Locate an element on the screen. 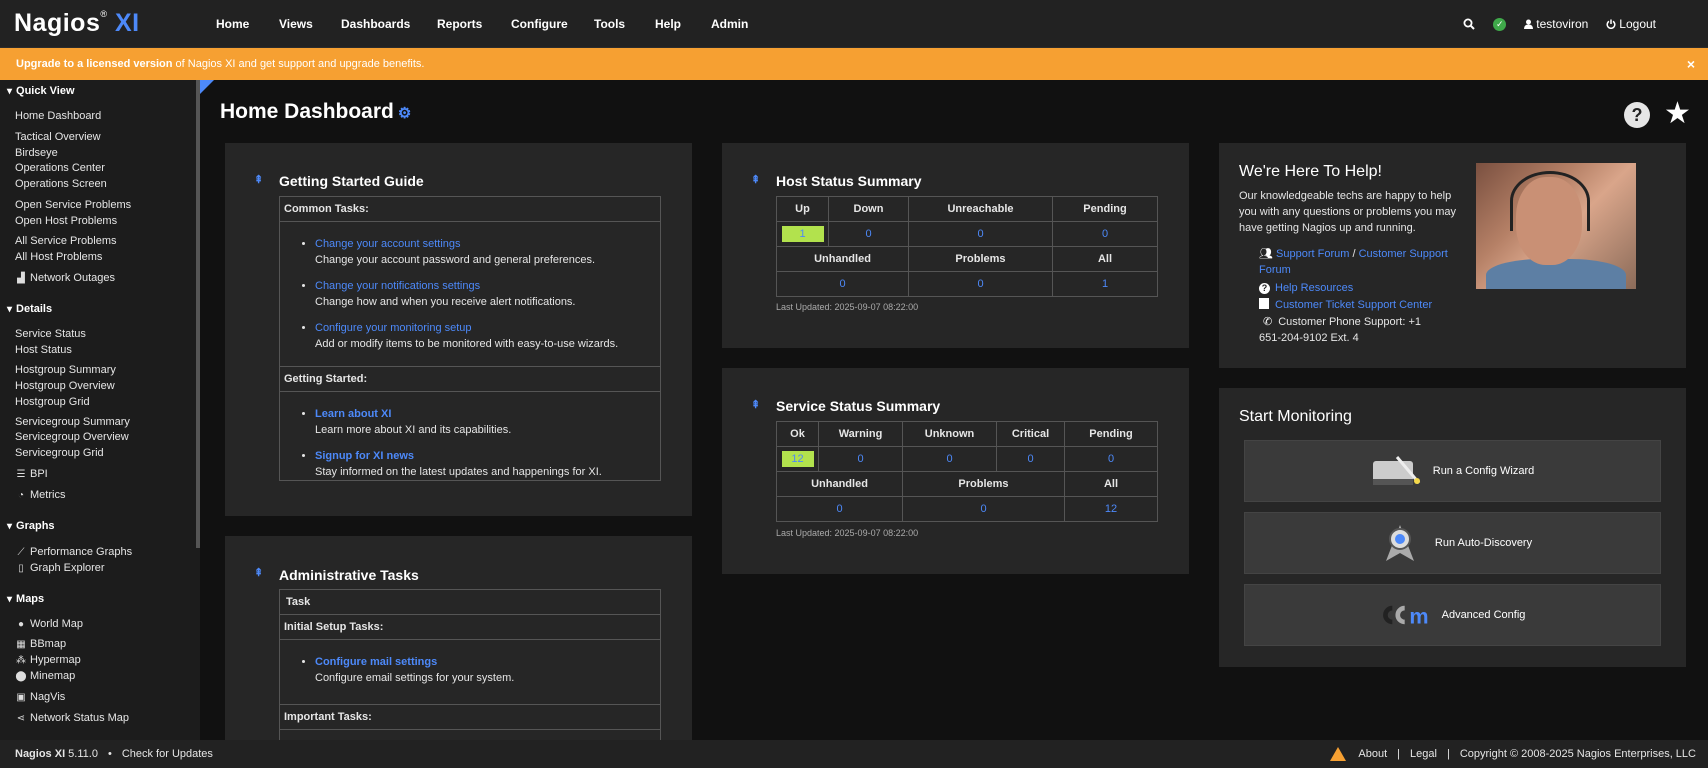  section-quick-view: ▾ Quick View is located at coordinates (41, 91).